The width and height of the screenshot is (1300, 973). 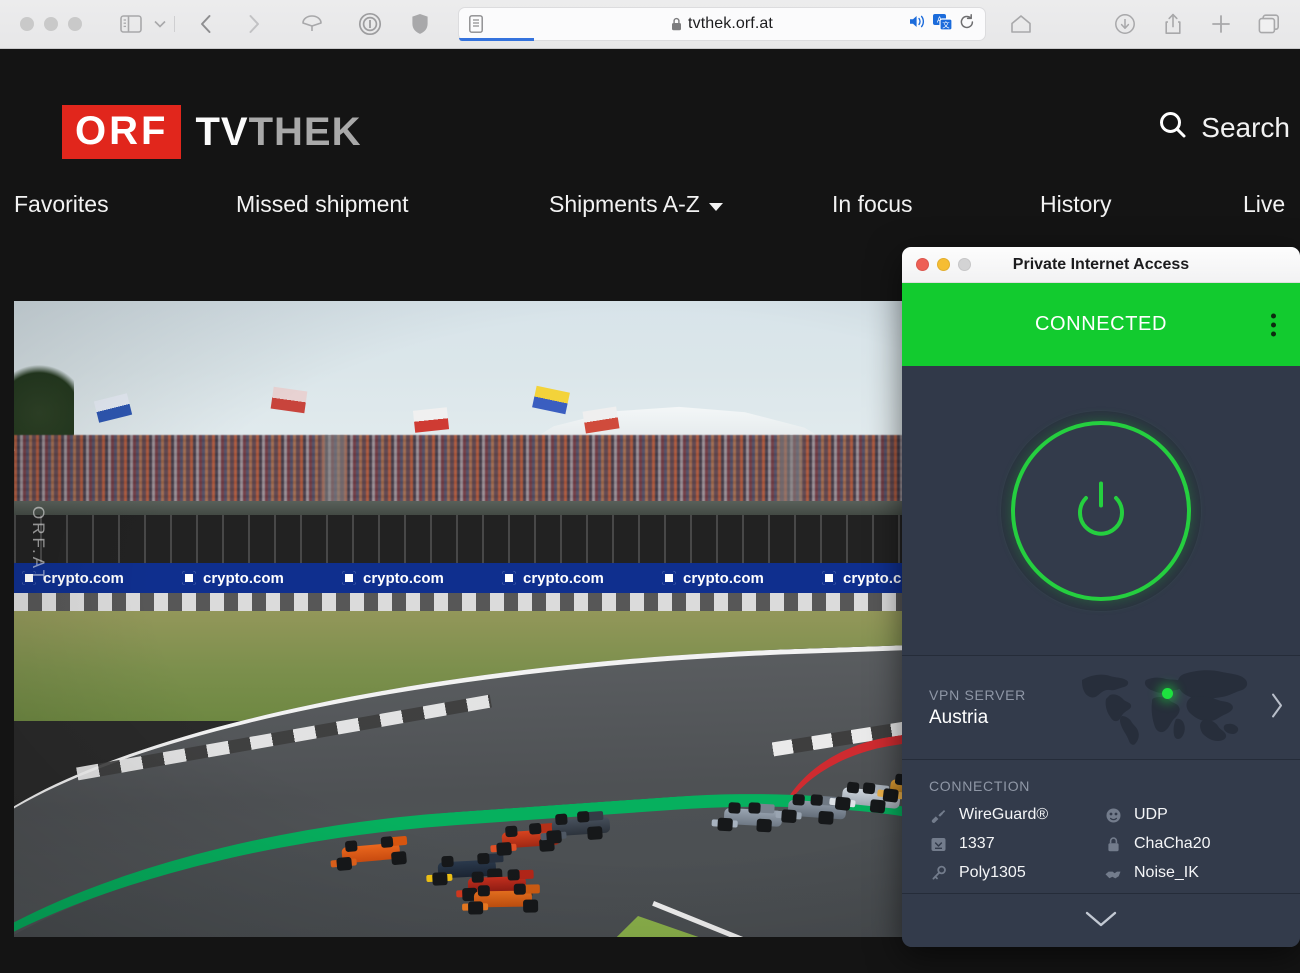 What do you see at coordinates (938, 844) in the screenshot?
I see `port-icon` at bounding box center [938, 844].